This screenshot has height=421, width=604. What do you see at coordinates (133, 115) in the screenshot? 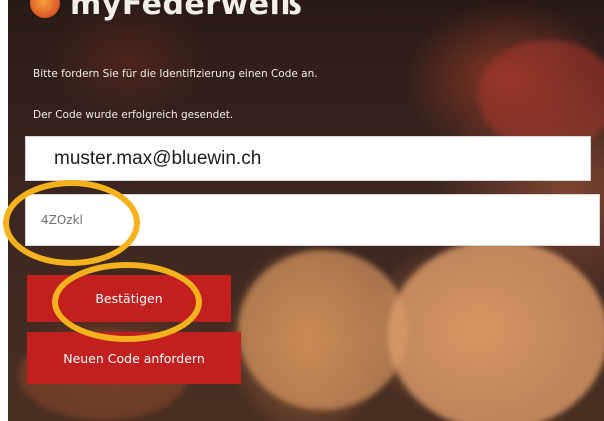
I see `success-message: Der Code wurde erfolgreich gesendet.` at bounding box center [133, 115].